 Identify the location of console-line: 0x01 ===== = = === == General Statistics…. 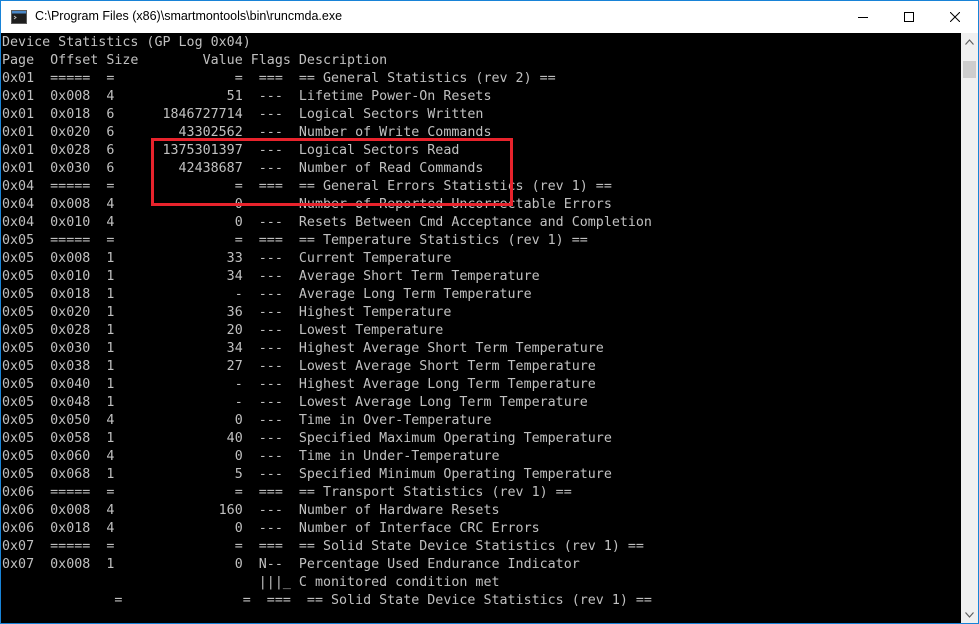
(279, 78).